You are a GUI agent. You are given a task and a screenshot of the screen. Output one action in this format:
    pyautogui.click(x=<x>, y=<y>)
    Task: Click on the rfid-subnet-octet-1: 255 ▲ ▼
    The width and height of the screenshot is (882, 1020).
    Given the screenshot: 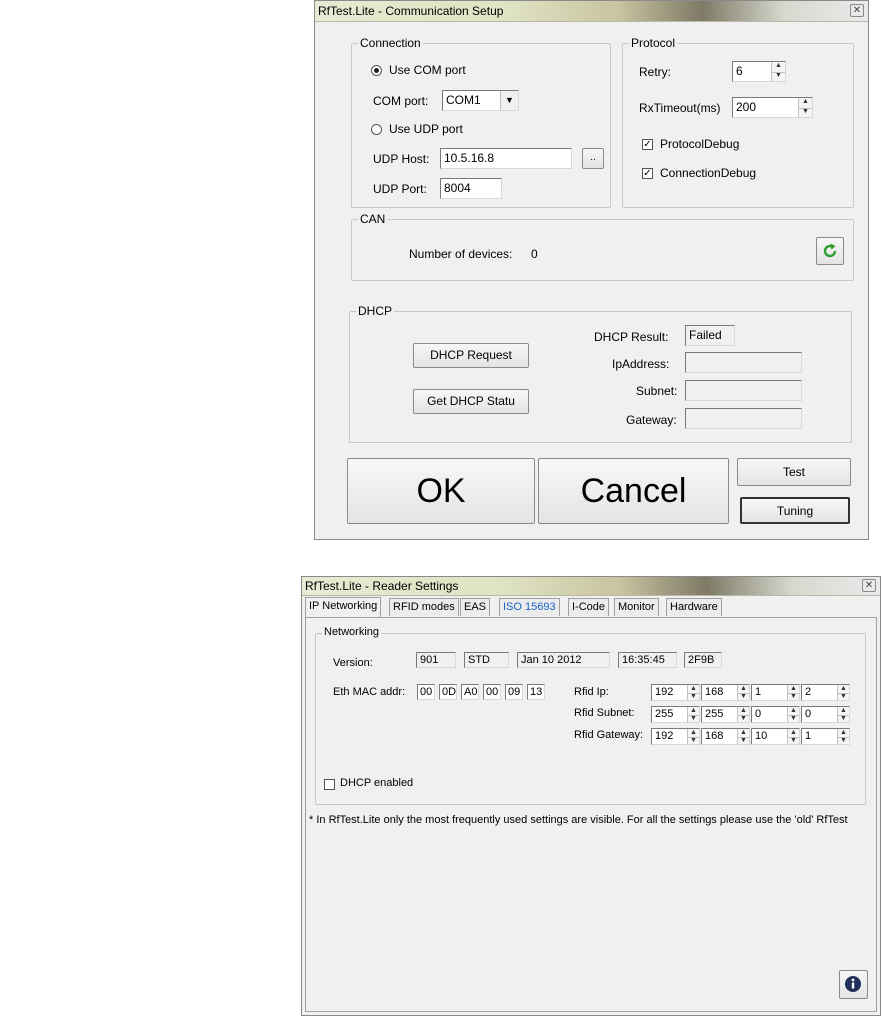 What is the action you would take?
    pyautogui.click(x=675, y=714)
    